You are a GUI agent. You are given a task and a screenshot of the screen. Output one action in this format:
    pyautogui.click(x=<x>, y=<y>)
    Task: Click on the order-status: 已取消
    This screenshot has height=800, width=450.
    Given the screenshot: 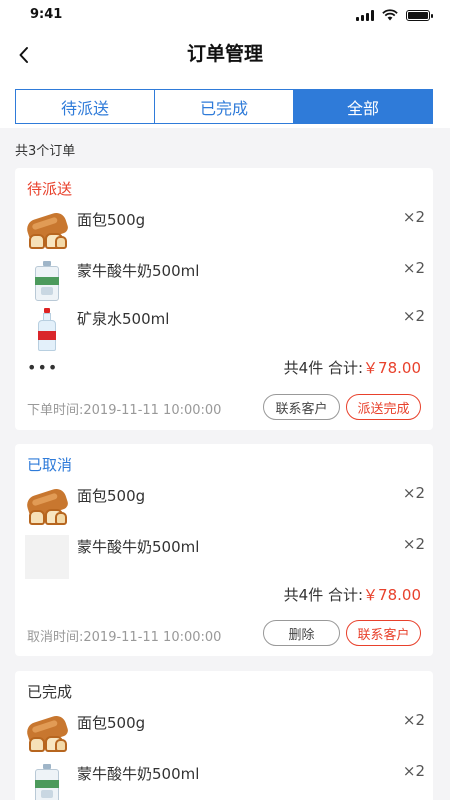 What is the action you would take?
    pyautogui.click(x=50, y=465)
    